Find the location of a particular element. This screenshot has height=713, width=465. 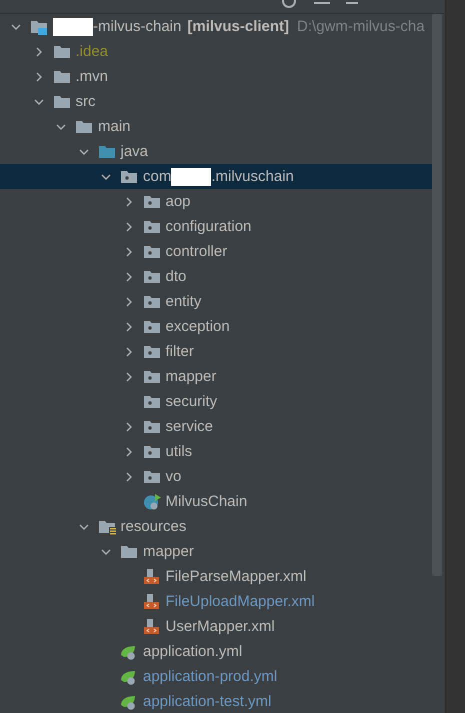

tree-row: src is located at coordinates (216, 101).